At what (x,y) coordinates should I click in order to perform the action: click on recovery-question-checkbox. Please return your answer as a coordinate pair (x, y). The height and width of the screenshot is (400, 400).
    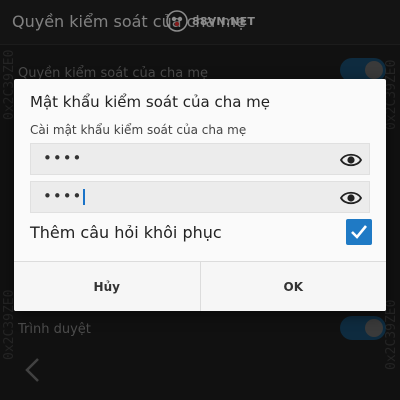
    Looking at the image, I should click on (359, 232).